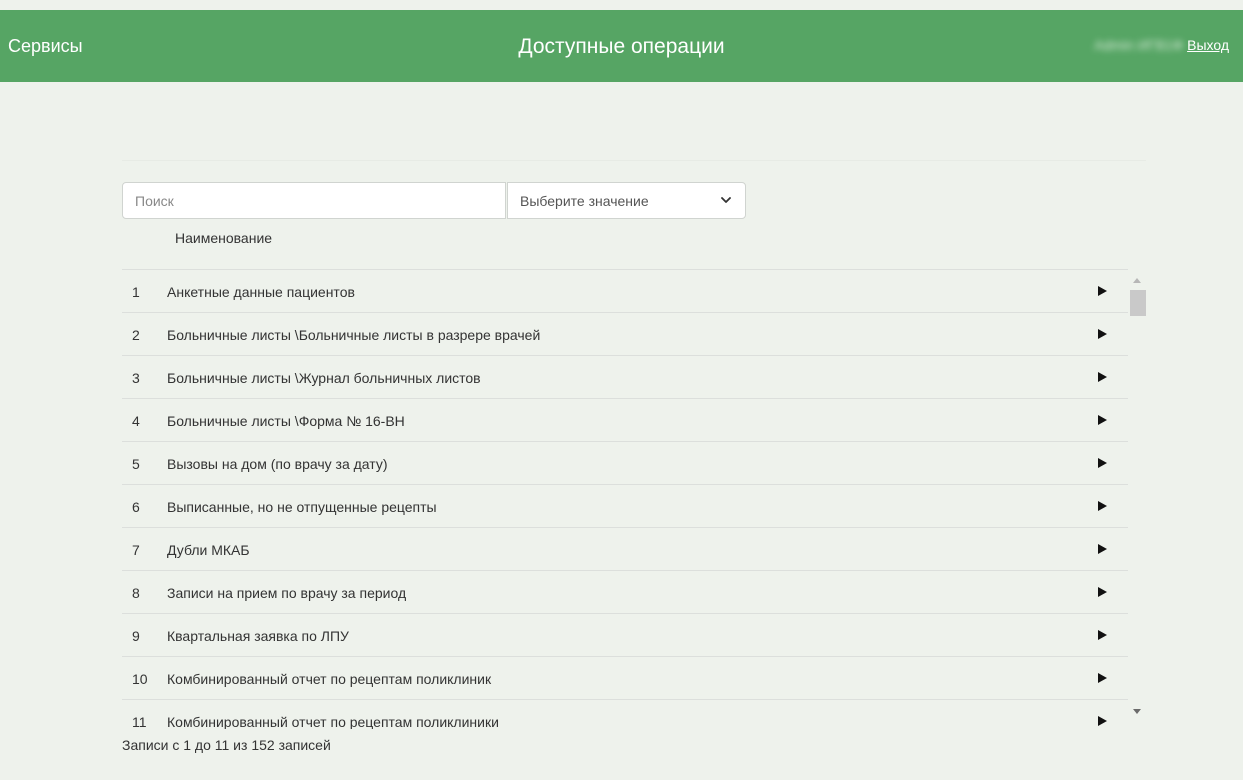 The height and width of the screenshot is (780, 1243). What do you see at coordinates (140, 679) in the screenshot?
I see `row-number: 10` at bounding box center [140, 679].